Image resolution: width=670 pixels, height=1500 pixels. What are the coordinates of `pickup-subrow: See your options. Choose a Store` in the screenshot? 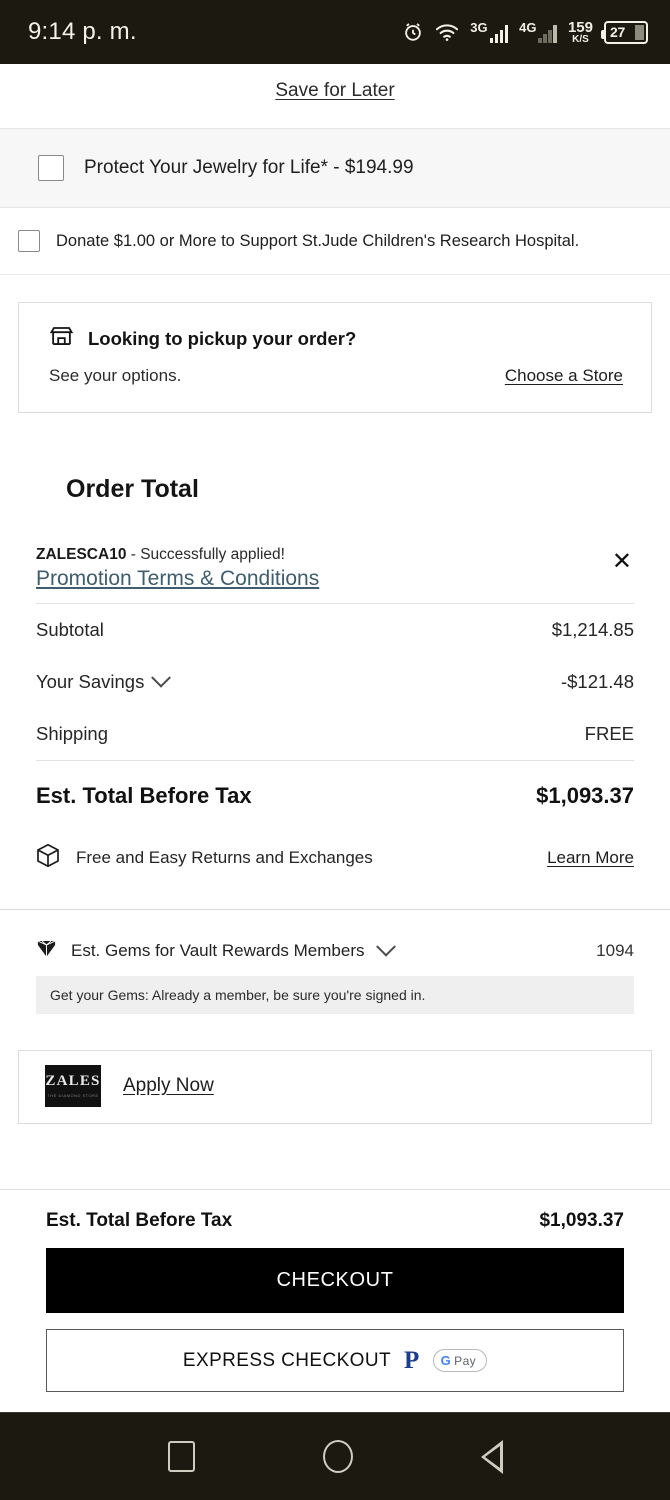 It's located at (336, 376).